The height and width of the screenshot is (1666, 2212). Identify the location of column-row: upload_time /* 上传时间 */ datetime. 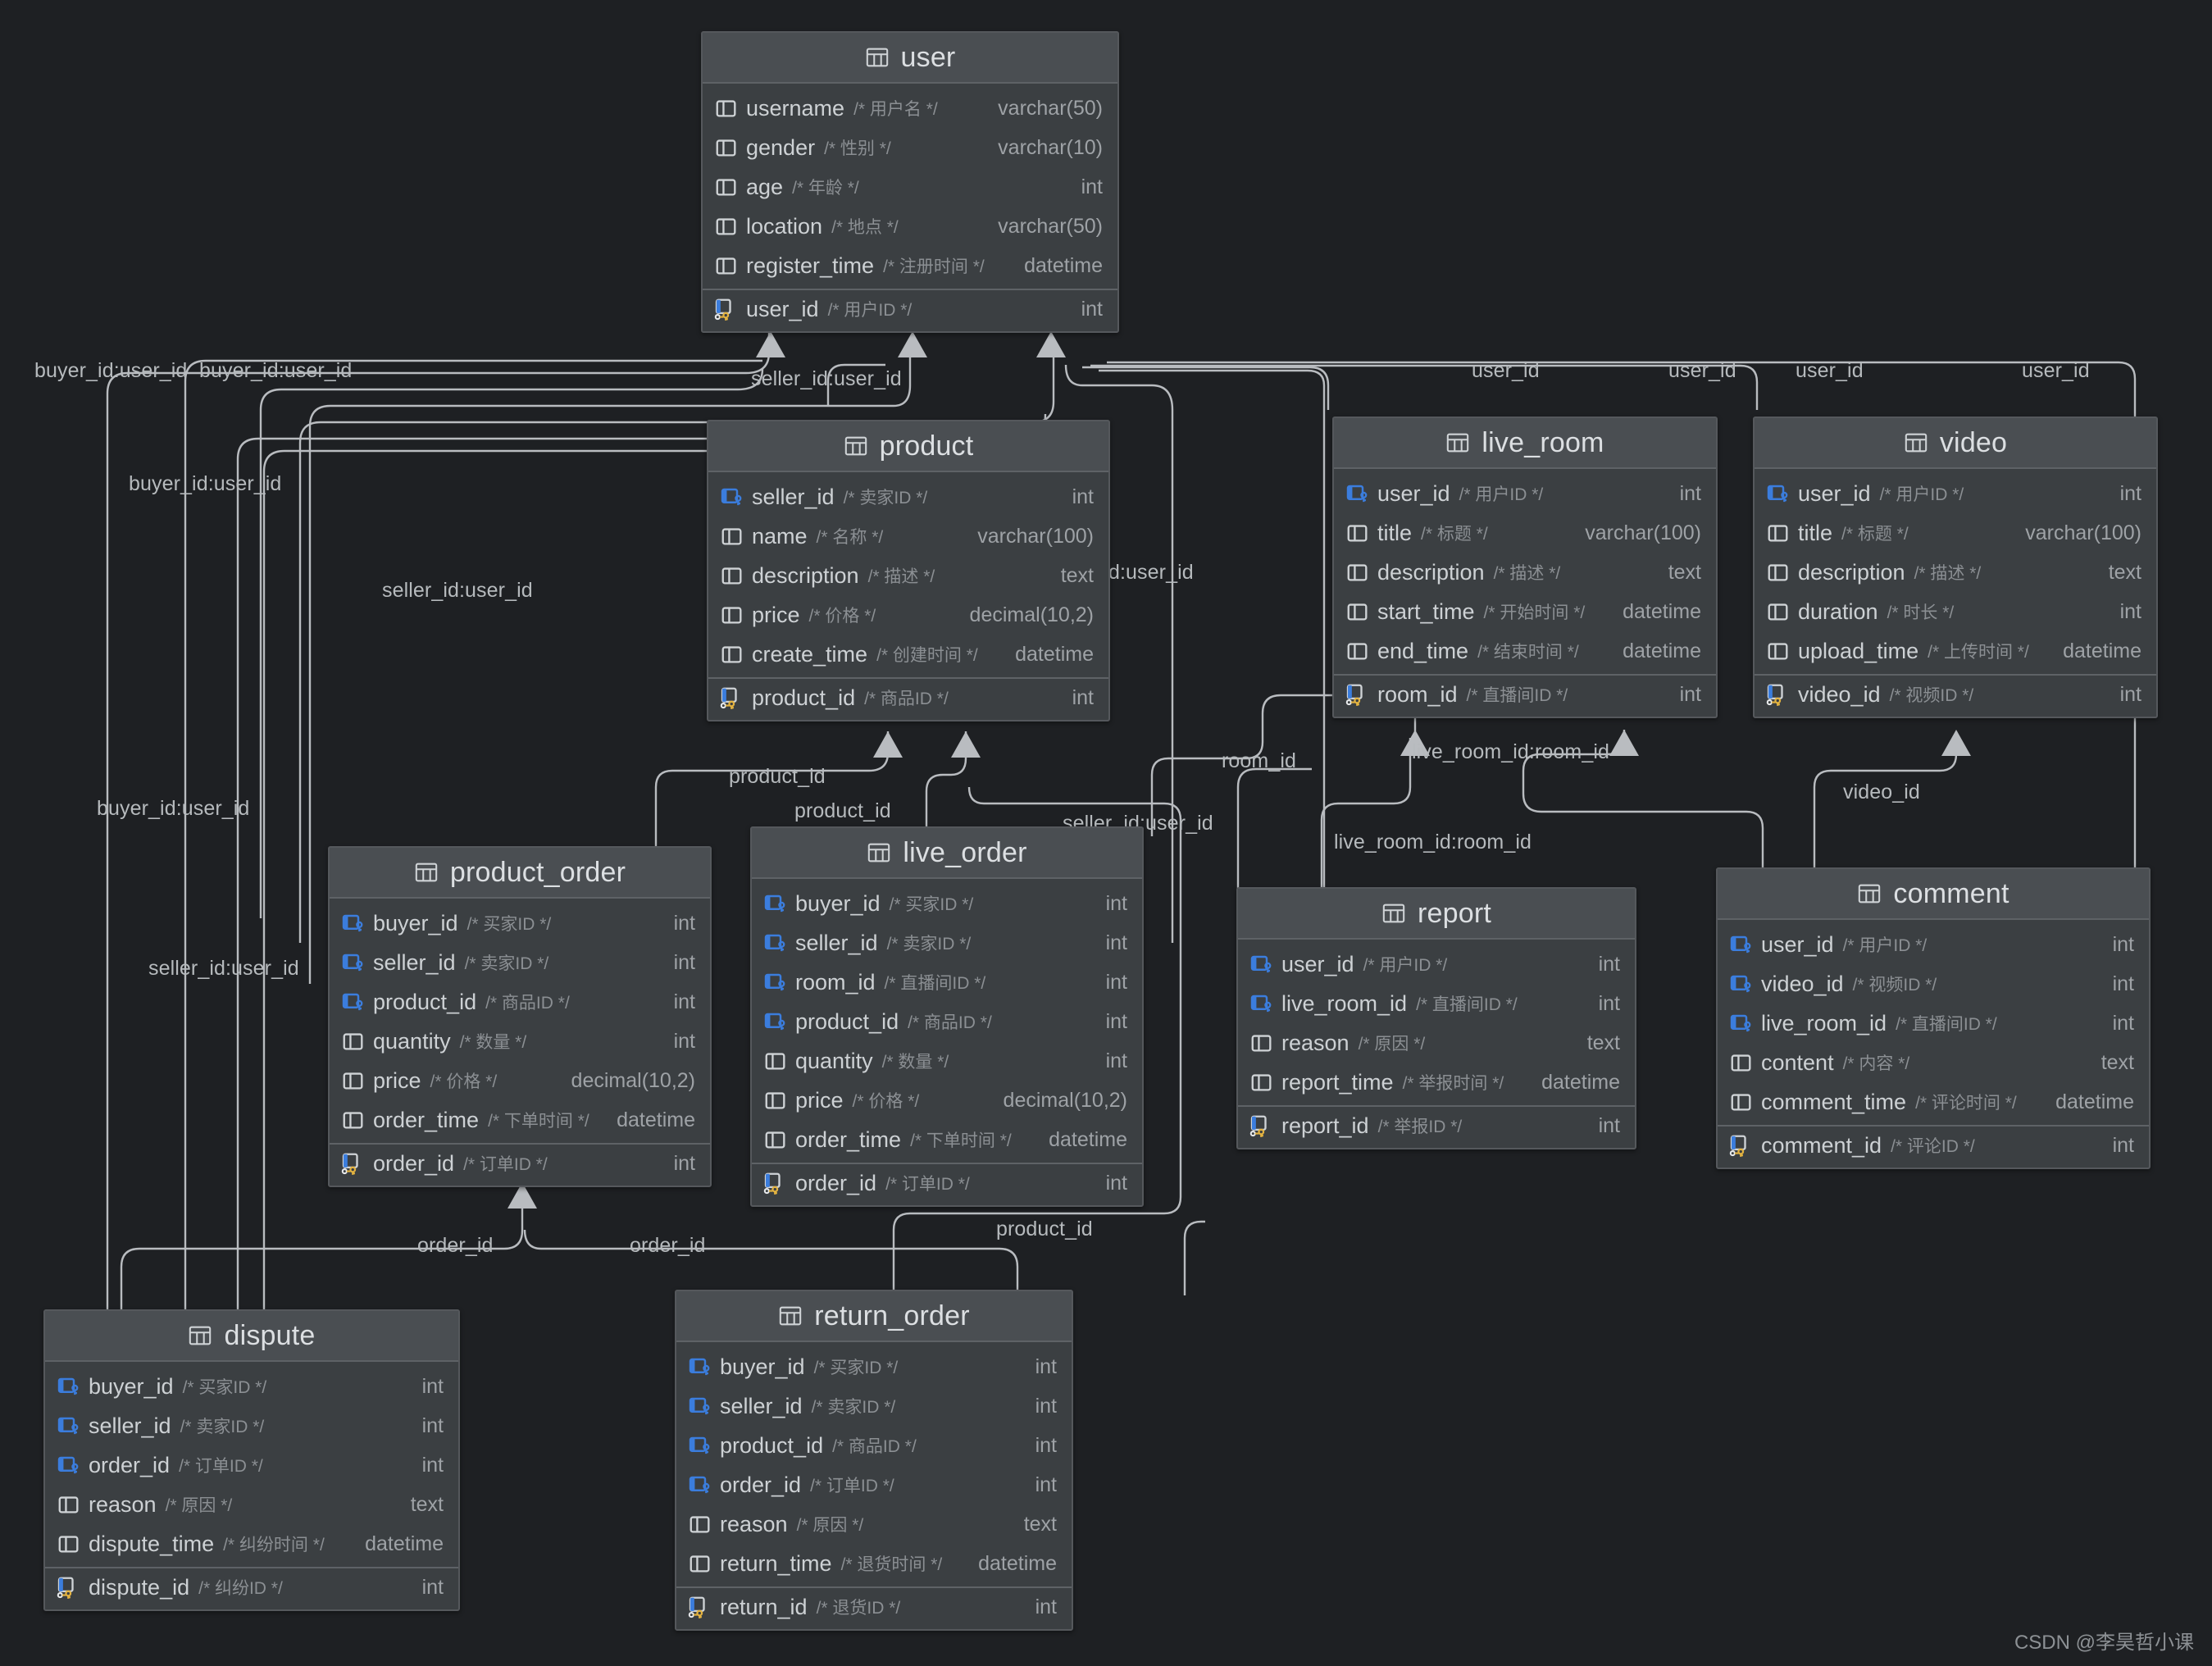
(1956, 651).